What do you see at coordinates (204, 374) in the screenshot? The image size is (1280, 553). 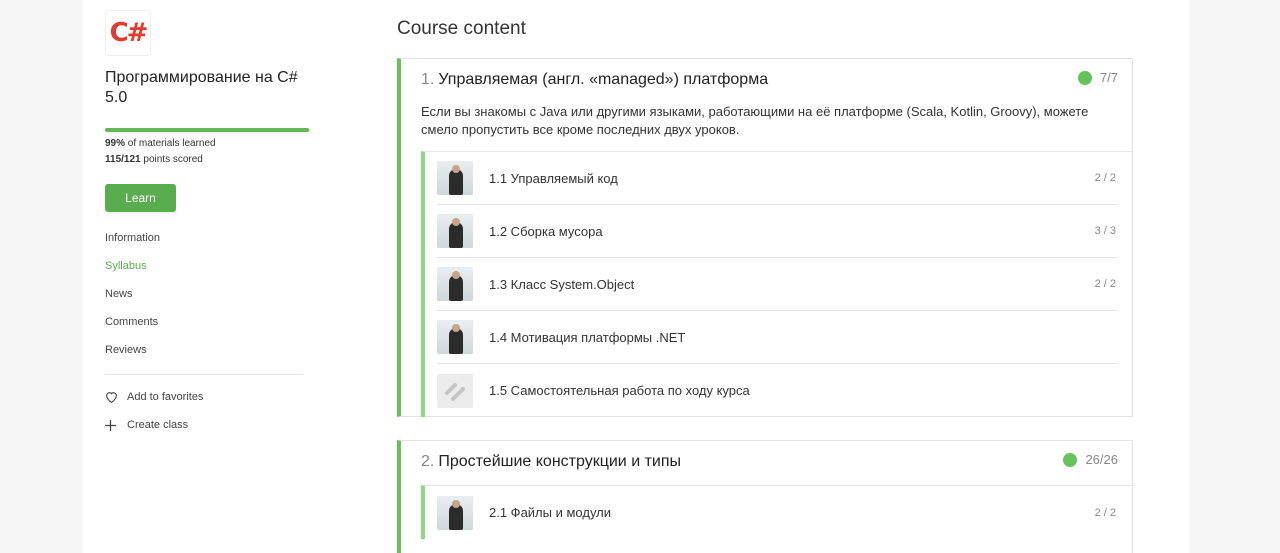 I see `sidebar-divider` at bounding box center [204, 374].